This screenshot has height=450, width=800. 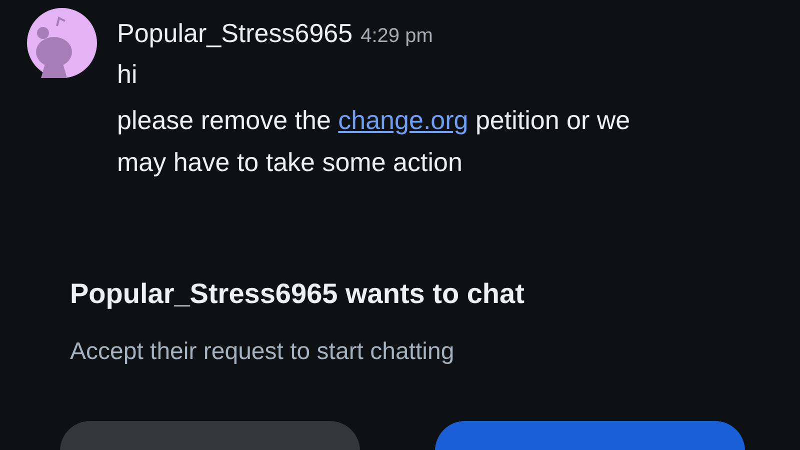 I want to click on username: Popular_Stress6965, so click(x=235, y=33).